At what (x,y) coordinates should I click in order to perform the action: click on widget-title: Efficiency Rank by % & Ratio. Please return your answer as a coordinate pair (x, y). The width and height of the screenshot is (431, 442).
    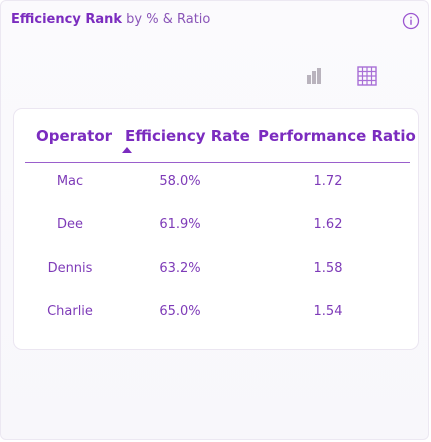
    Looking at the image, I should click on (110, 19).